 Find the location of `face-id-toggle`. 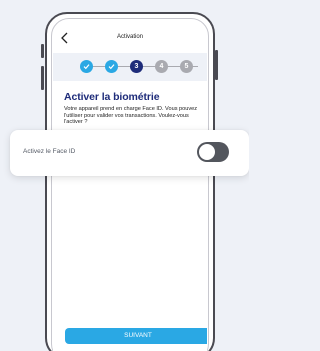

face-id-toggle is located at coordinates (213, 152).